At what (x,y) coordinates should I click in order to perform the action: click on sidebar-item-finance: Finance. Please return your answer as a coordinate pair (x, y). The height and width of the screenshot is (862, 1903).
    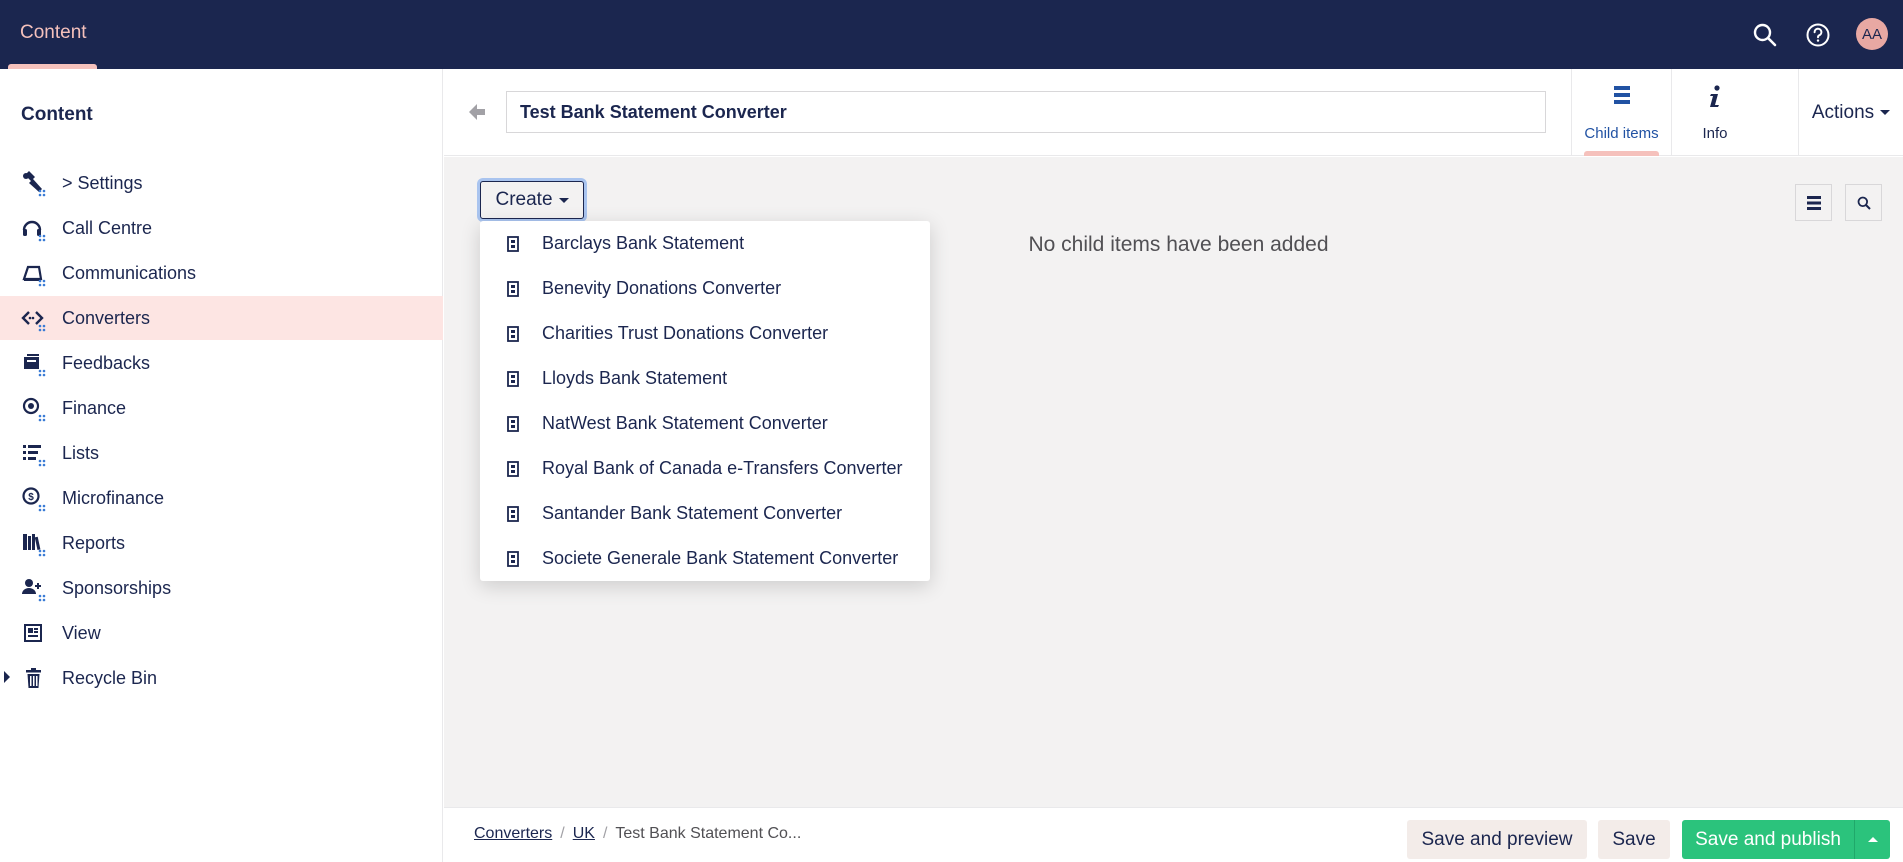
    Looking at the image, I should click on (221, 408).